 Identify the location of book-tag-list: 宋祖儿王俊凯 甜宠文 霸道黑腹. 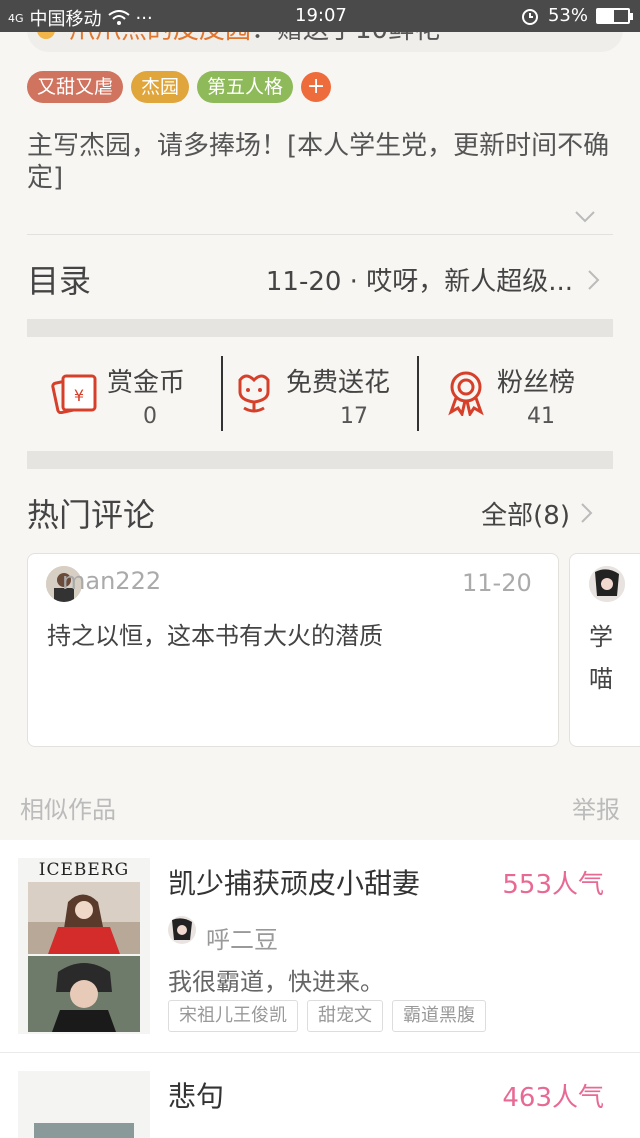
(327, 1016).